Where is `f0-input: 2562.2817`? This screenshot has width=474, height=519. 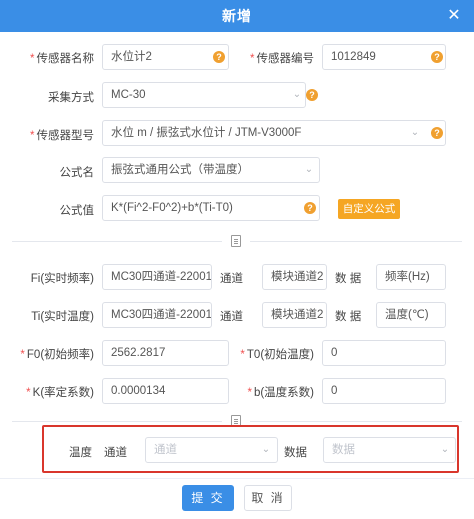
f0-input: 2562.2817 is located at coordinates (165, 353).